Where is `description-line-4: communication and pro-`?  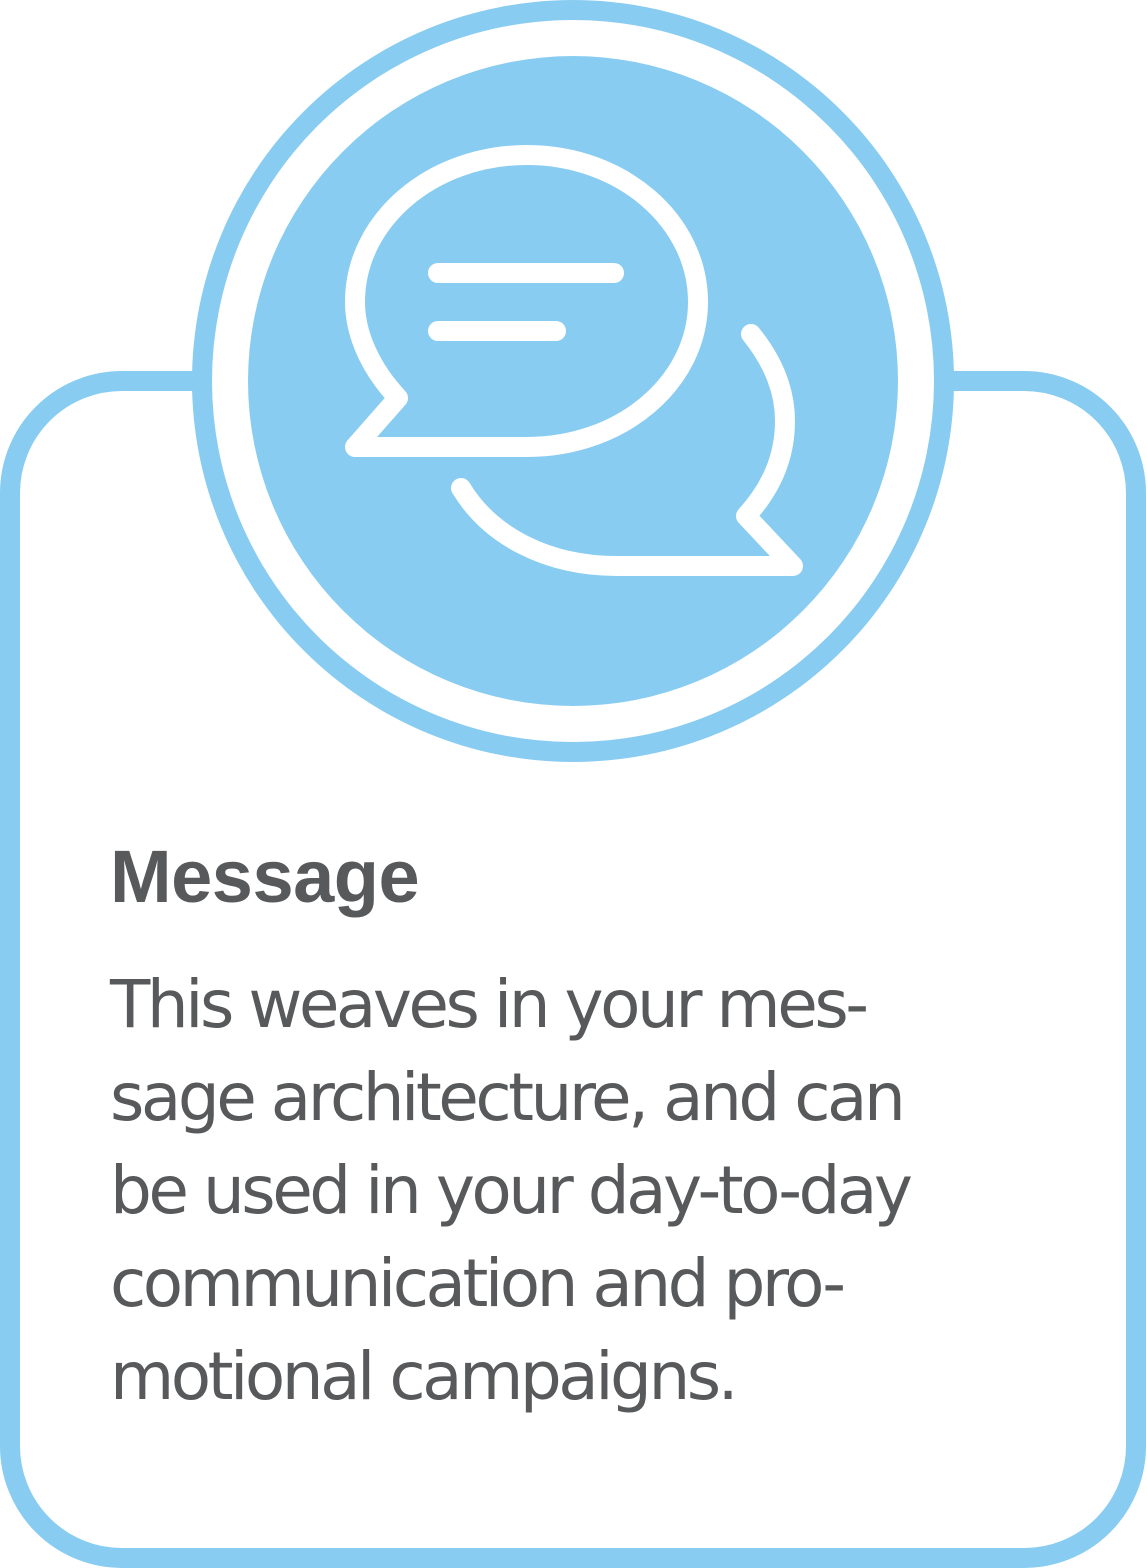
description-line-4: communication and pro- is located at coordinates (478, 1283).